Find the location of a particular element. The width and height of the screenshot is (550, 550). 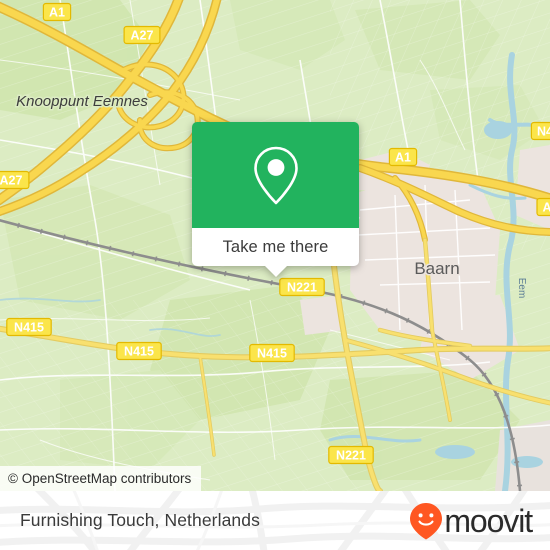

road-shield-a1-0: A1 is located at coordinates (57, 12).